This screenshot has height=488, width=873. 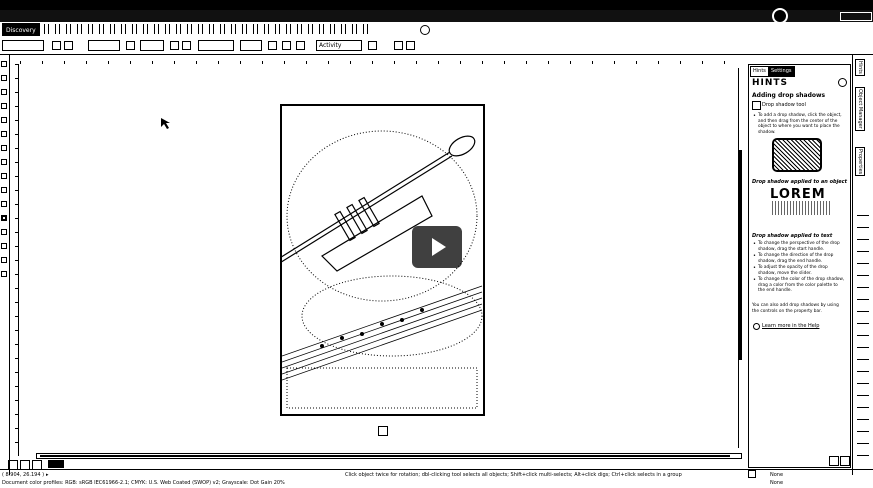 I want to click on help-link-icon, so click(x=756, y=326).